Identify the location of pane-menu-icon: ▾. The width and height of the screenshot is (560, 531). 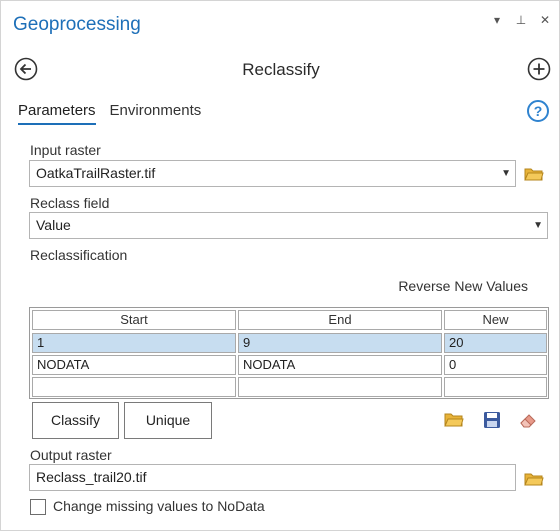
(497, 20).